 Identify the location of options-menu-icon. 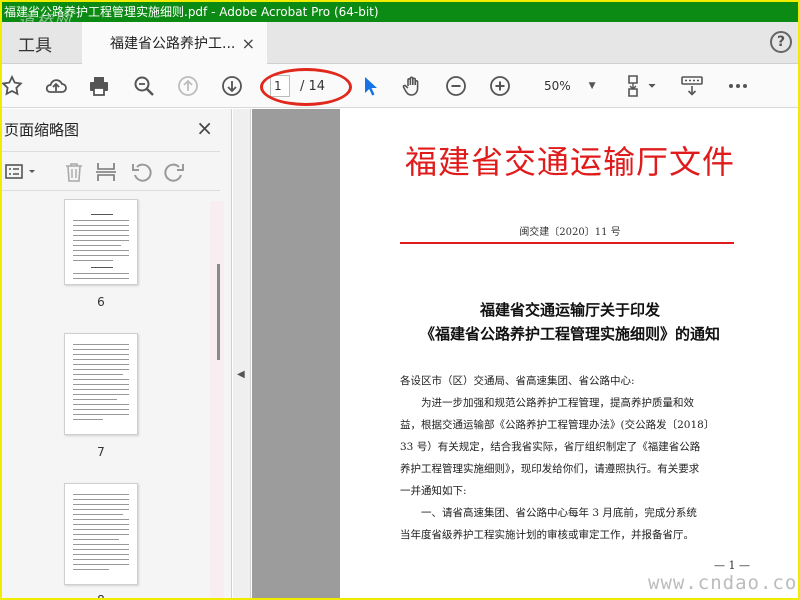
(22, 172).